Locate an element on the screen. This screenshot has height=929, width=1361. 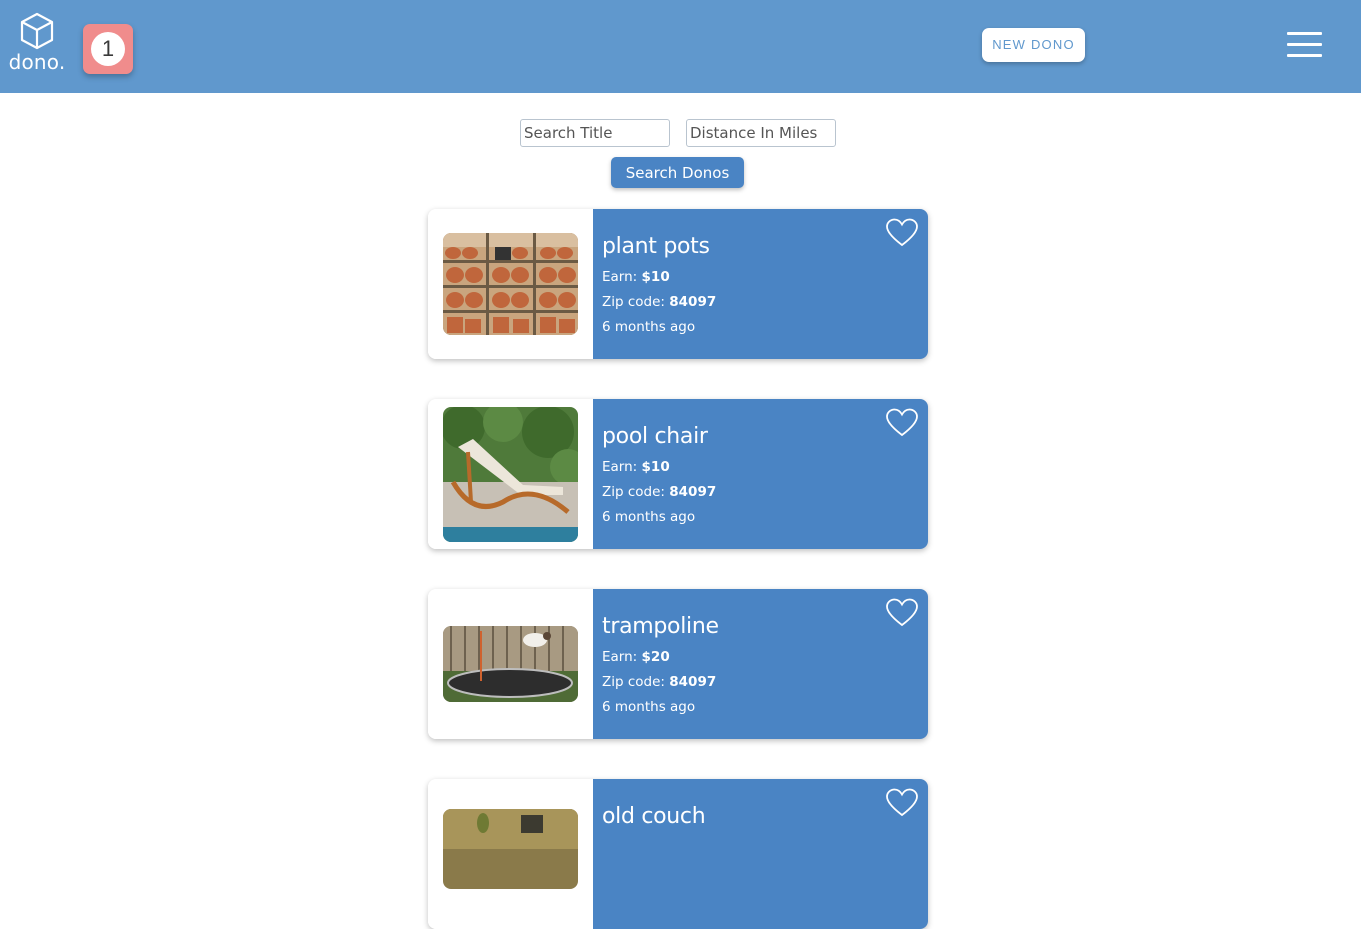
listing-title: pool chair is located at coordinates (655, 436).